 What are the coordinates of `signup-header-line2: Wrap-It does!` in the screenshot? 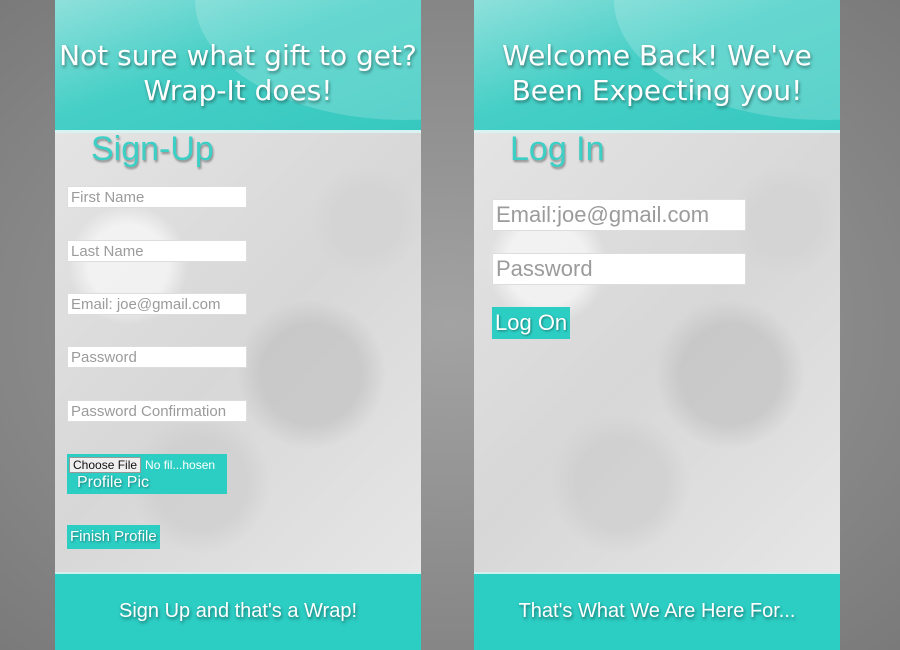 It's located at (238, 90).